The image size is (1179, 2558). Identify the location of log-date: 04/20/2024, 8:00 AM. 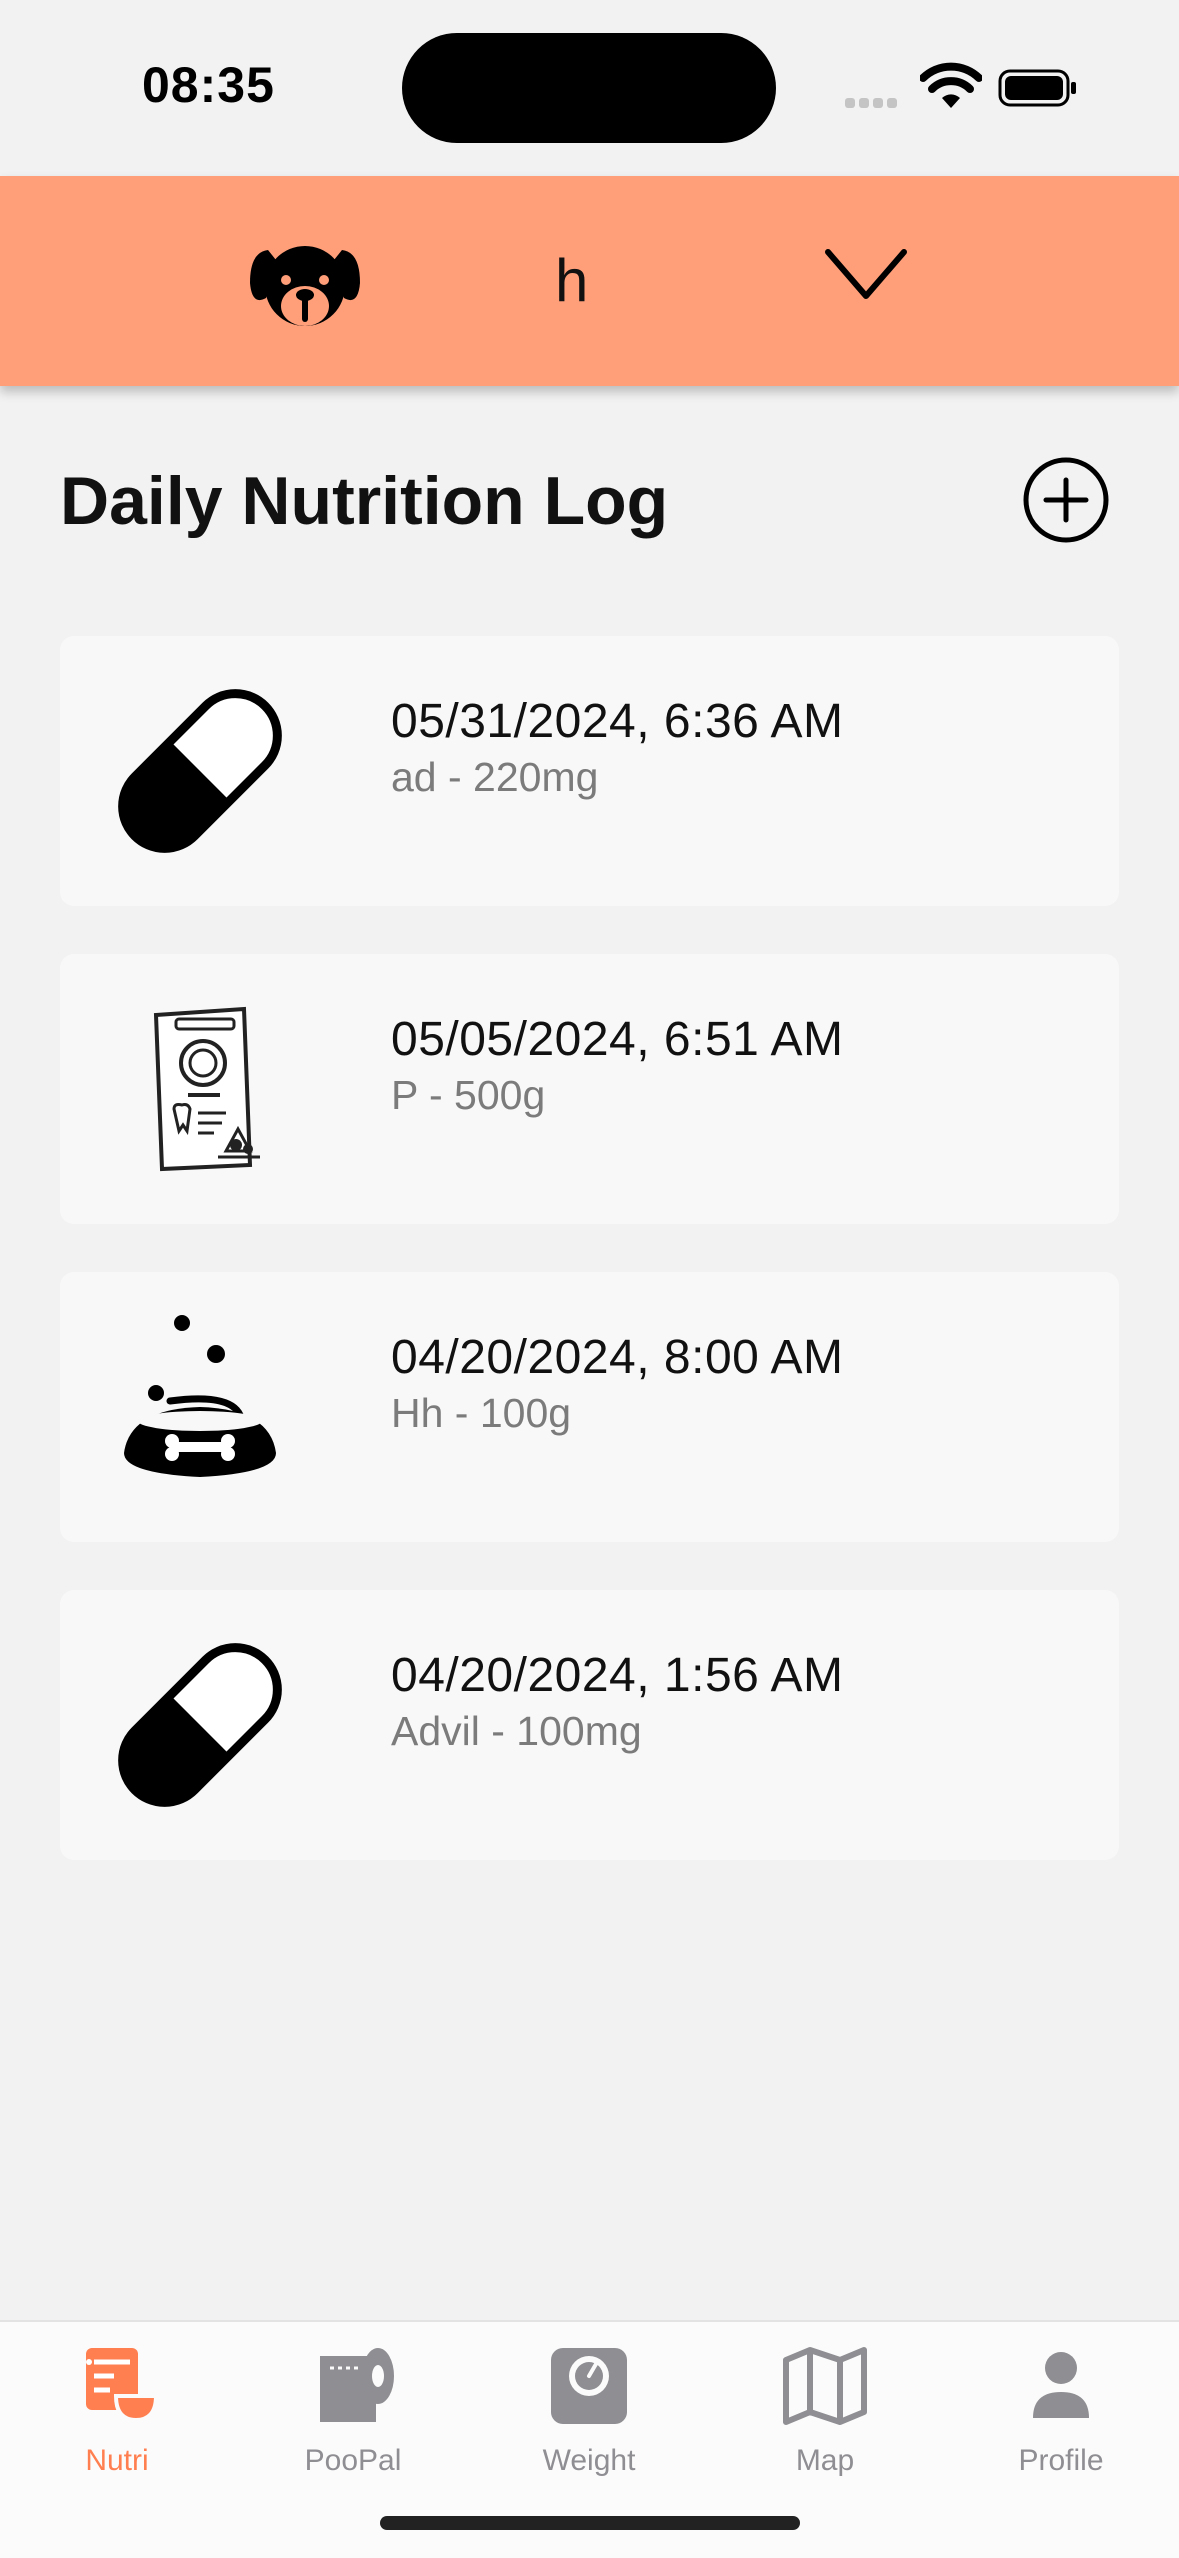
(617, 1357).